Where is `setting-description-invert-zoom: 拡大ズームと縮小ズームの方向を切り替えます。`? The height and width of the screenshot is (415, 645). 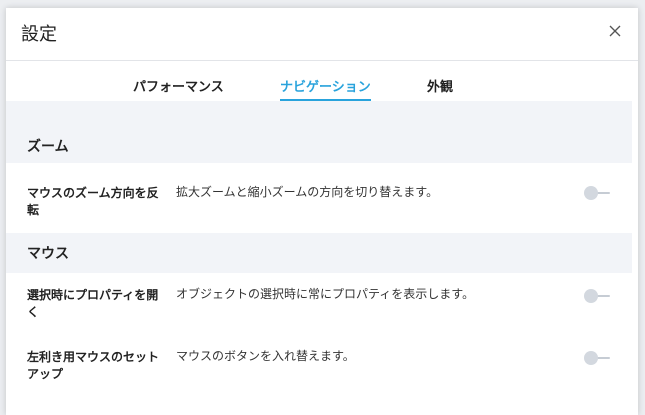 setting-description-invert-zoom: 拡大ズームと縮小ズームの方向を切り替えます。 is located at coordinates (307, 192).